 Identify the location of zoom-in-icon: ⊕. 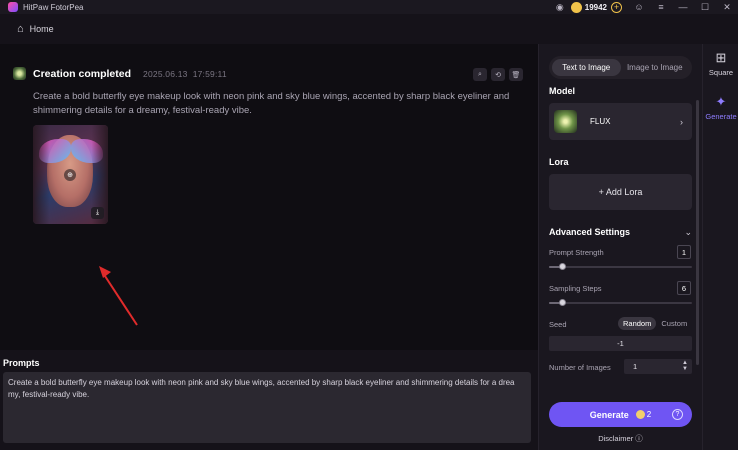
(70, 175).